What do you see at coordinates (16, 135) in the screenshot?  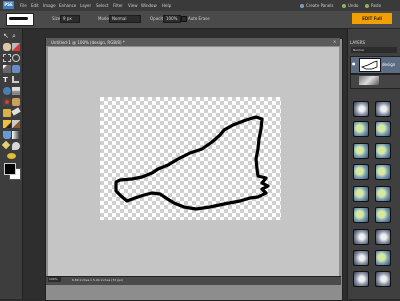 I see `gradient-icon` at bounding box center [16, 135].